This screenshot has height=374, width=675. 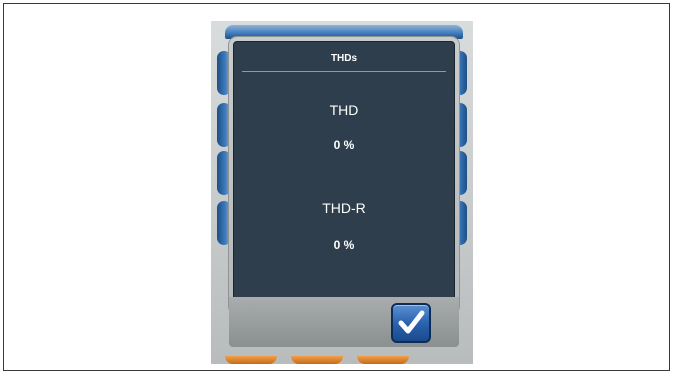 What do you see at coordinates (344, 145) in the screenshot?
I see `thd-value: 0 %` at bounding box center [344, 145].